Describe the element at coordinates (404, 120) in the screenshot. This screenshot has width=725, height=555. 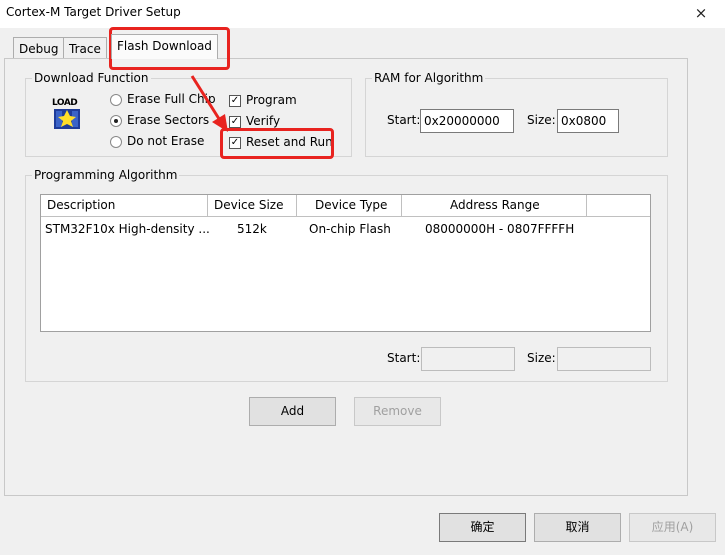
I see `ram-start-label: Start:` at that location.